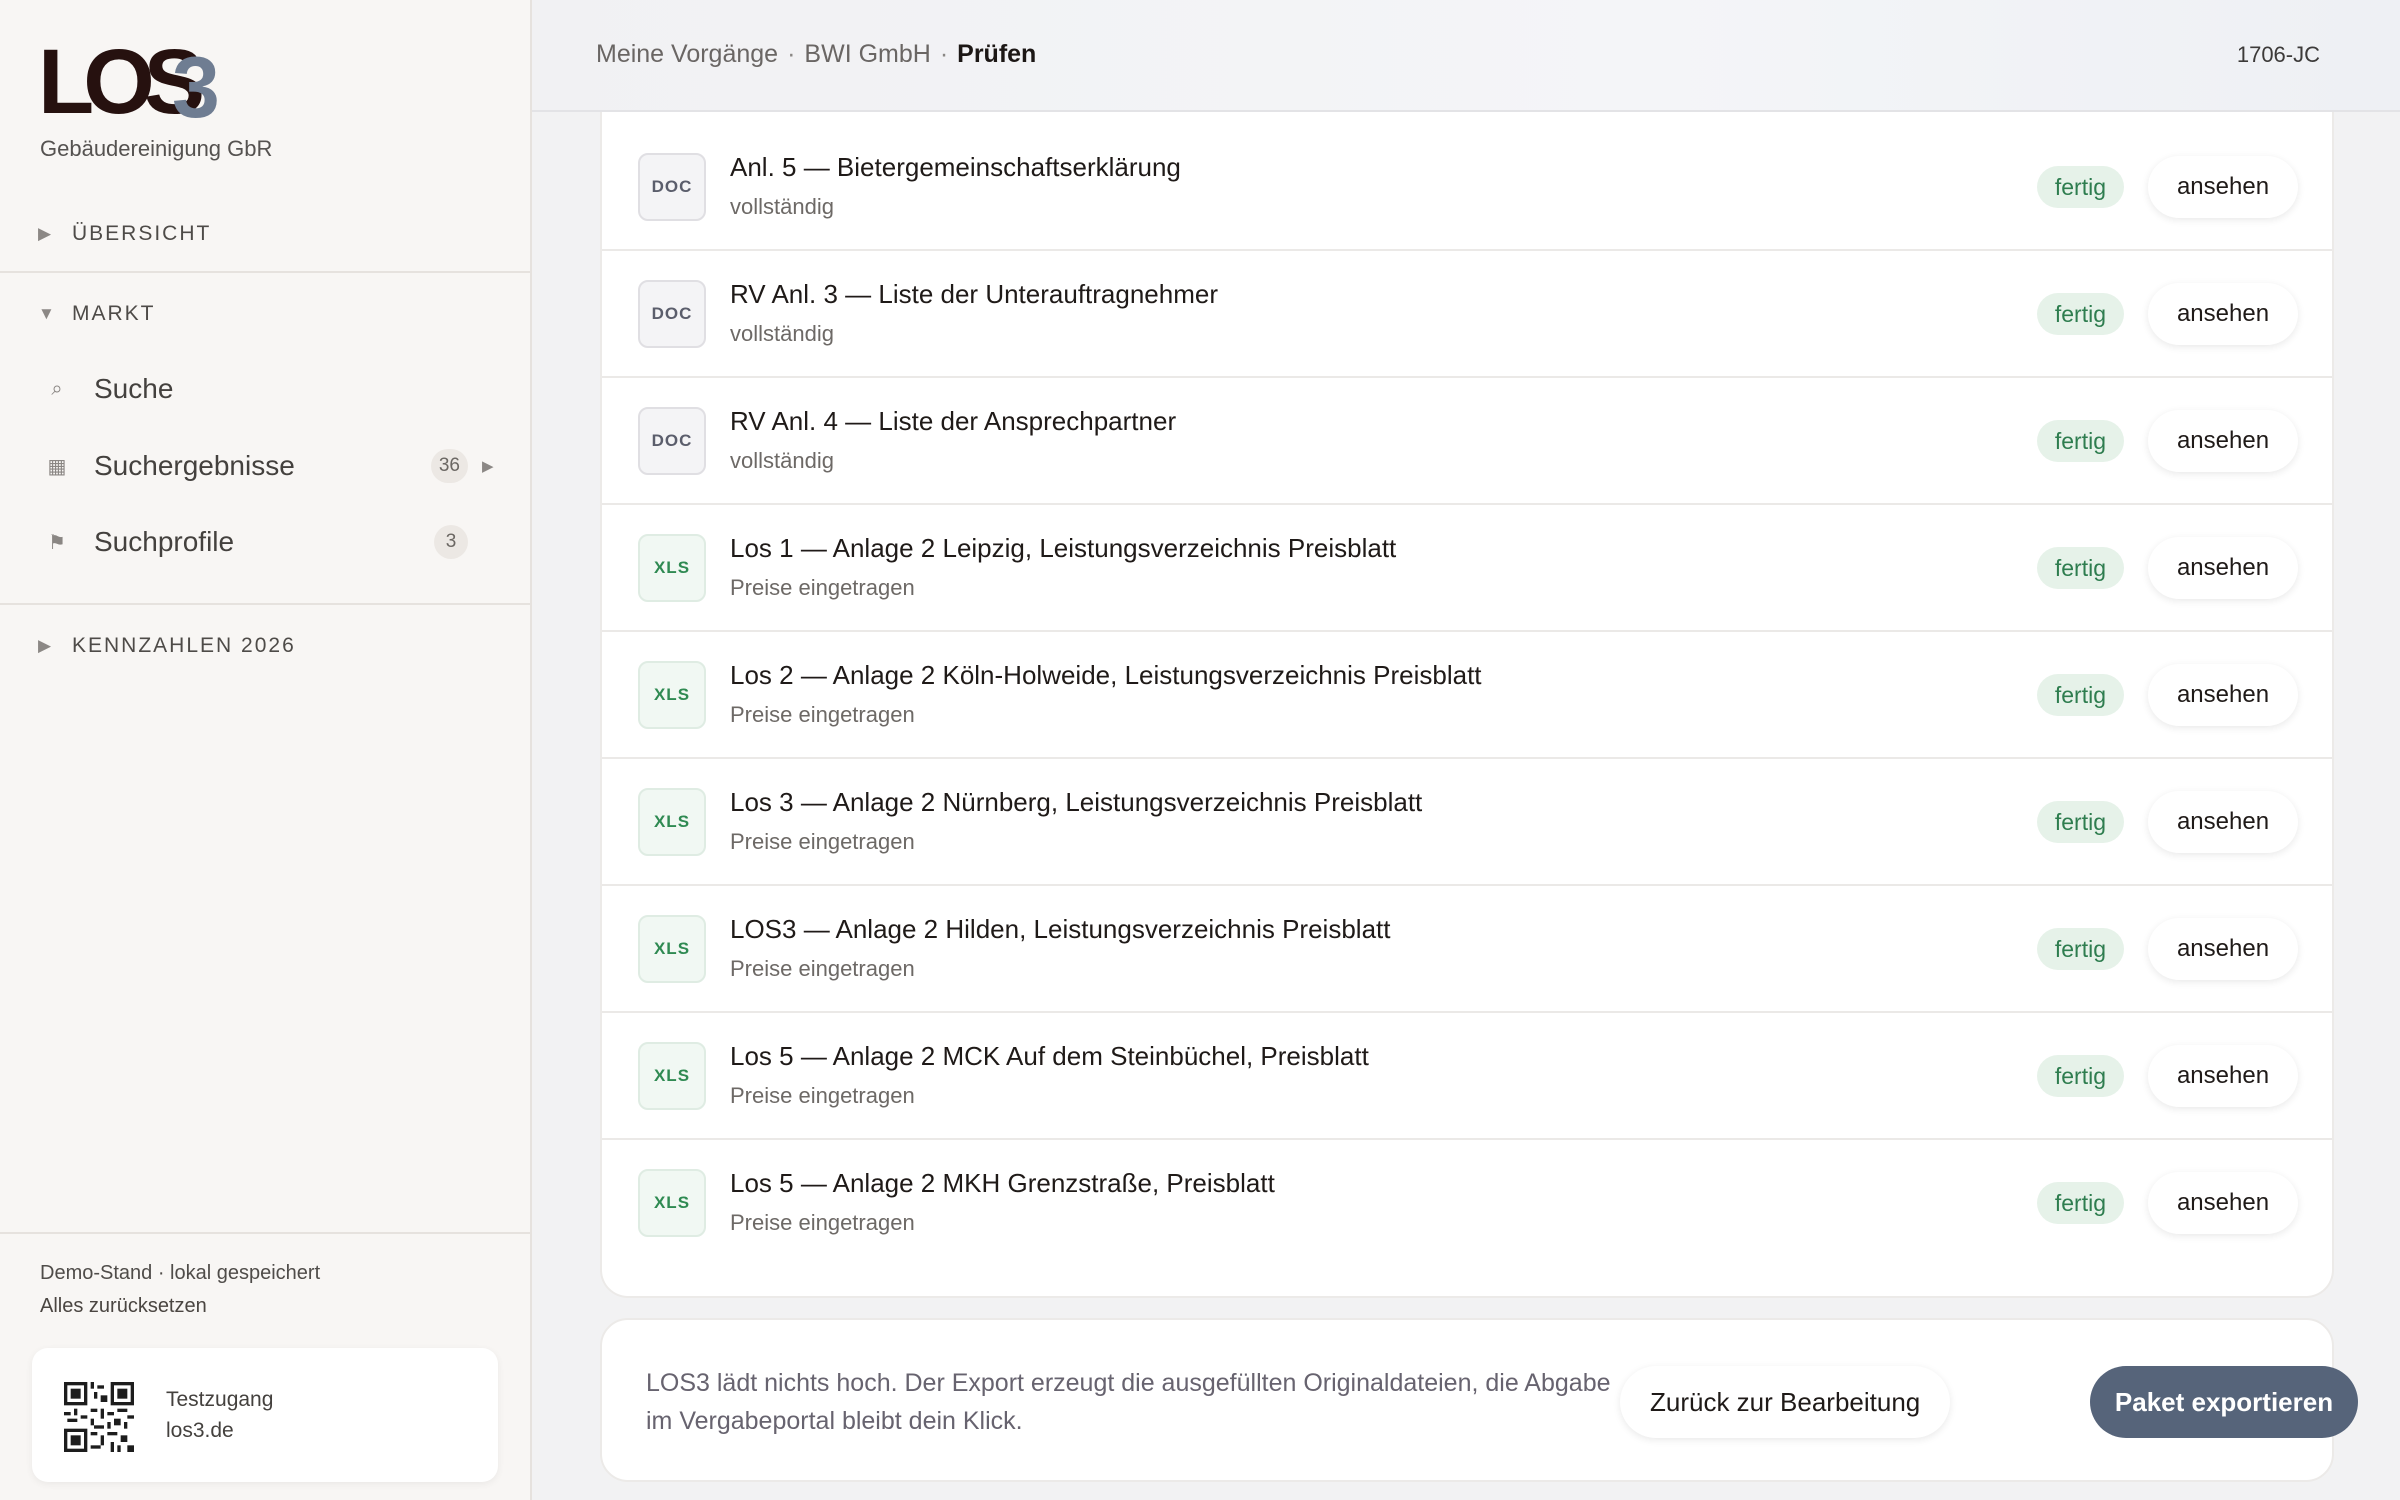 The height and width of the screenshot is (1500, 2400). Describe the element at coordinates (156, 148) in the screenshot. I see `company-name: Gebäudereinigung GbR` at that location.